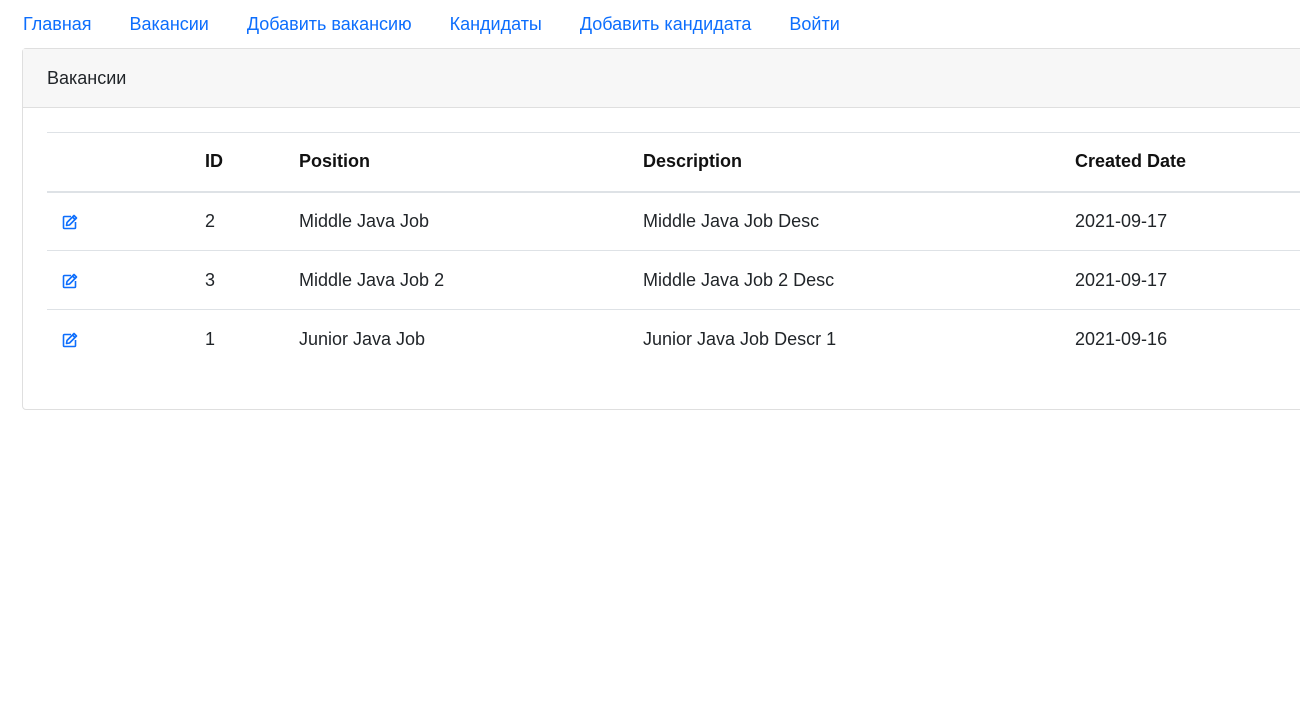  I want to click on cell-description: Junior Java Job Descr 1, so click(740, 338).